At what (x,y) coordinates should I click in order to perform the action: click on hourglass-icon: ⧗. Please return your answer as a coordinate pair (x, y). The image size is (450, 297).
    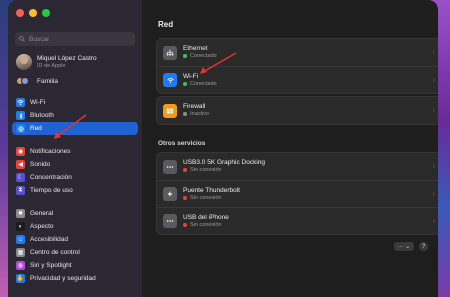
    Looking at the image, I should click on (20, 190).